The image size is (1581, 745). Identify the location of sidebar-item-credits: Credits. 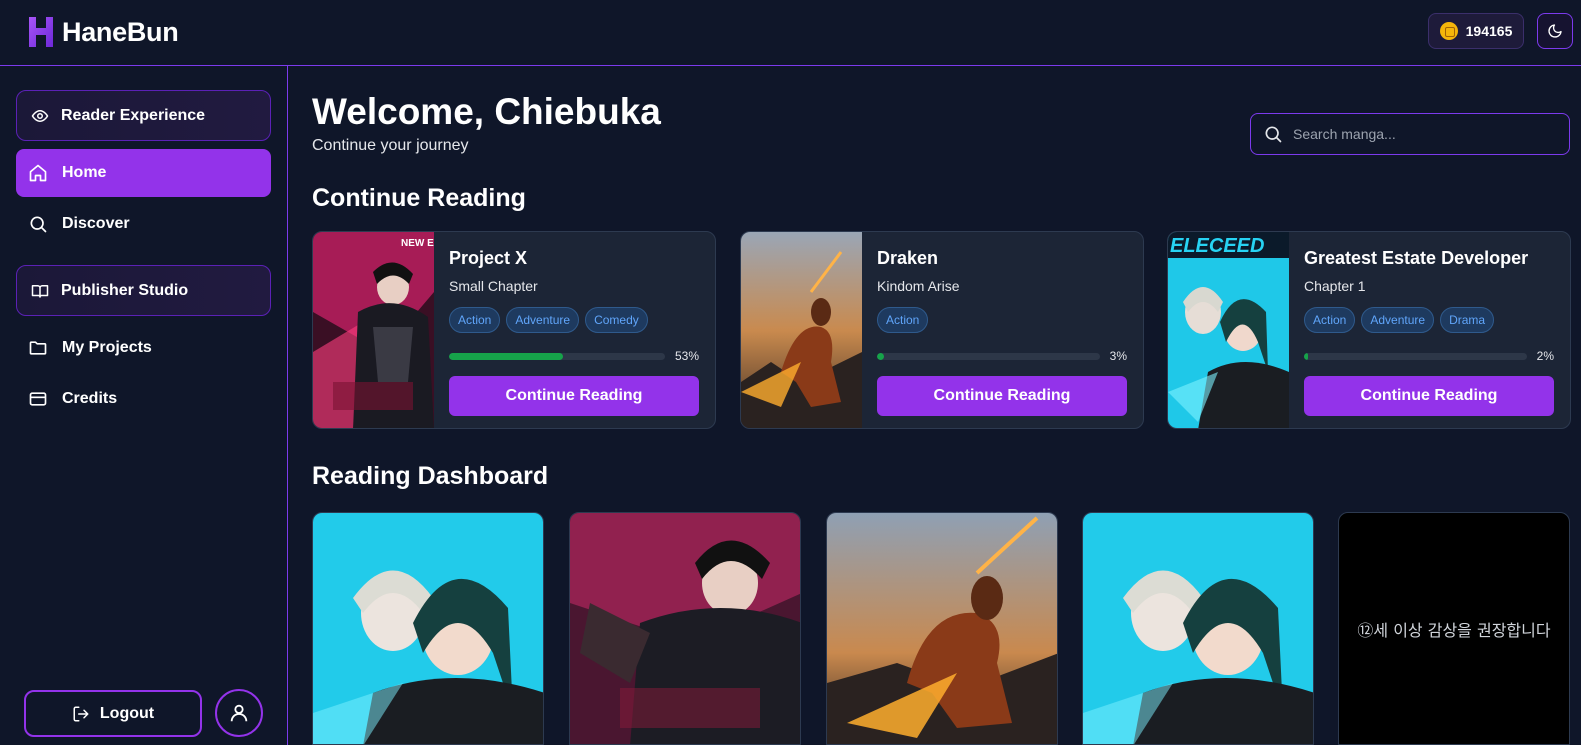
(143, 399).